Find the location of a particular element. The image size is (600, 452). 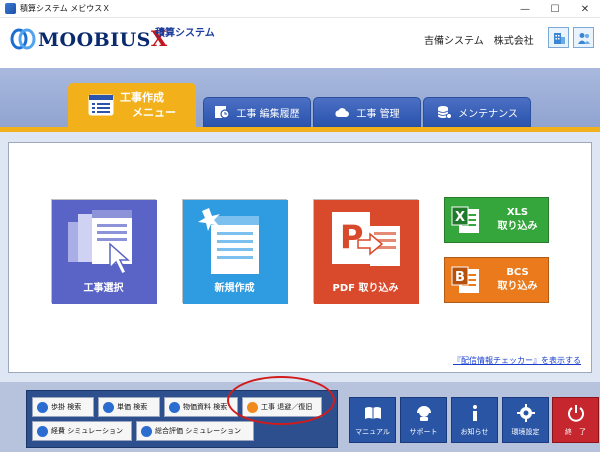

window-controls: — ☐ ✕ is located at coordinates (555, 9).